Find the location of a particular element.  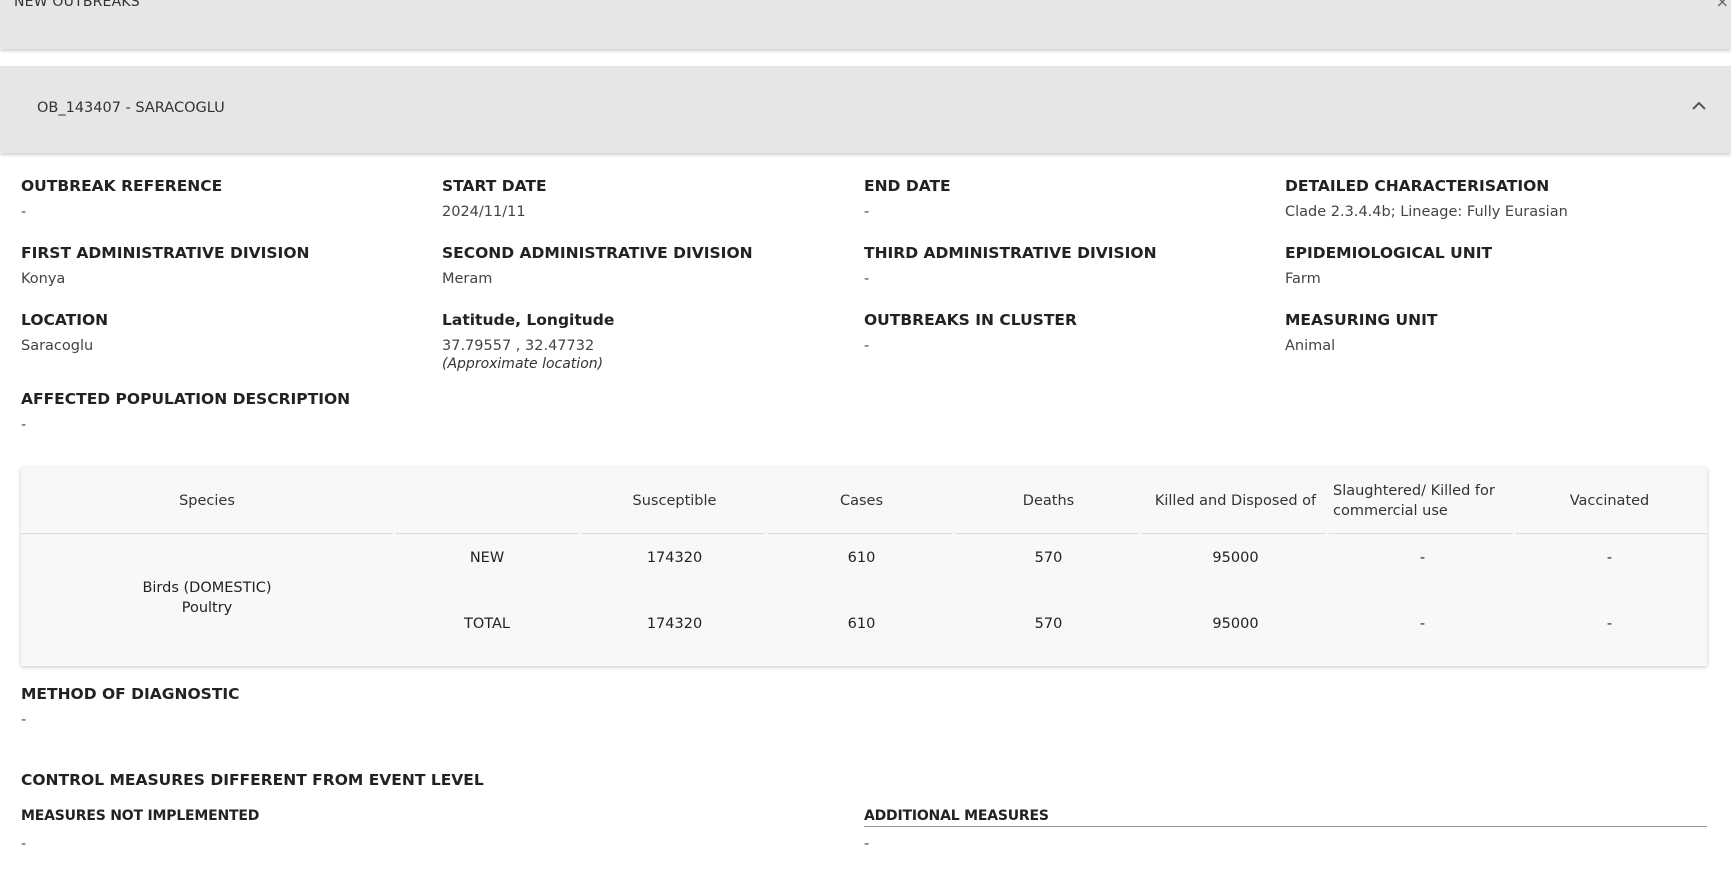

method-of-diagnostic-field: METHOD OF DIAGNOSTIC - is located at coordinates (130, 706).